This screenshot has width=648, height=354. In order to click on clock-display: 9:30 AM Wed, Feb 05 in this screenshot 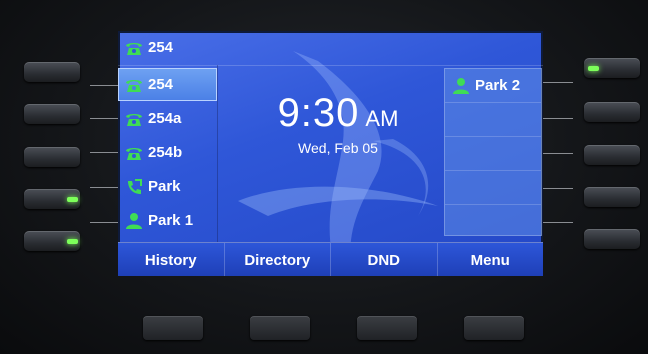, I will do `click(338, 123)`.